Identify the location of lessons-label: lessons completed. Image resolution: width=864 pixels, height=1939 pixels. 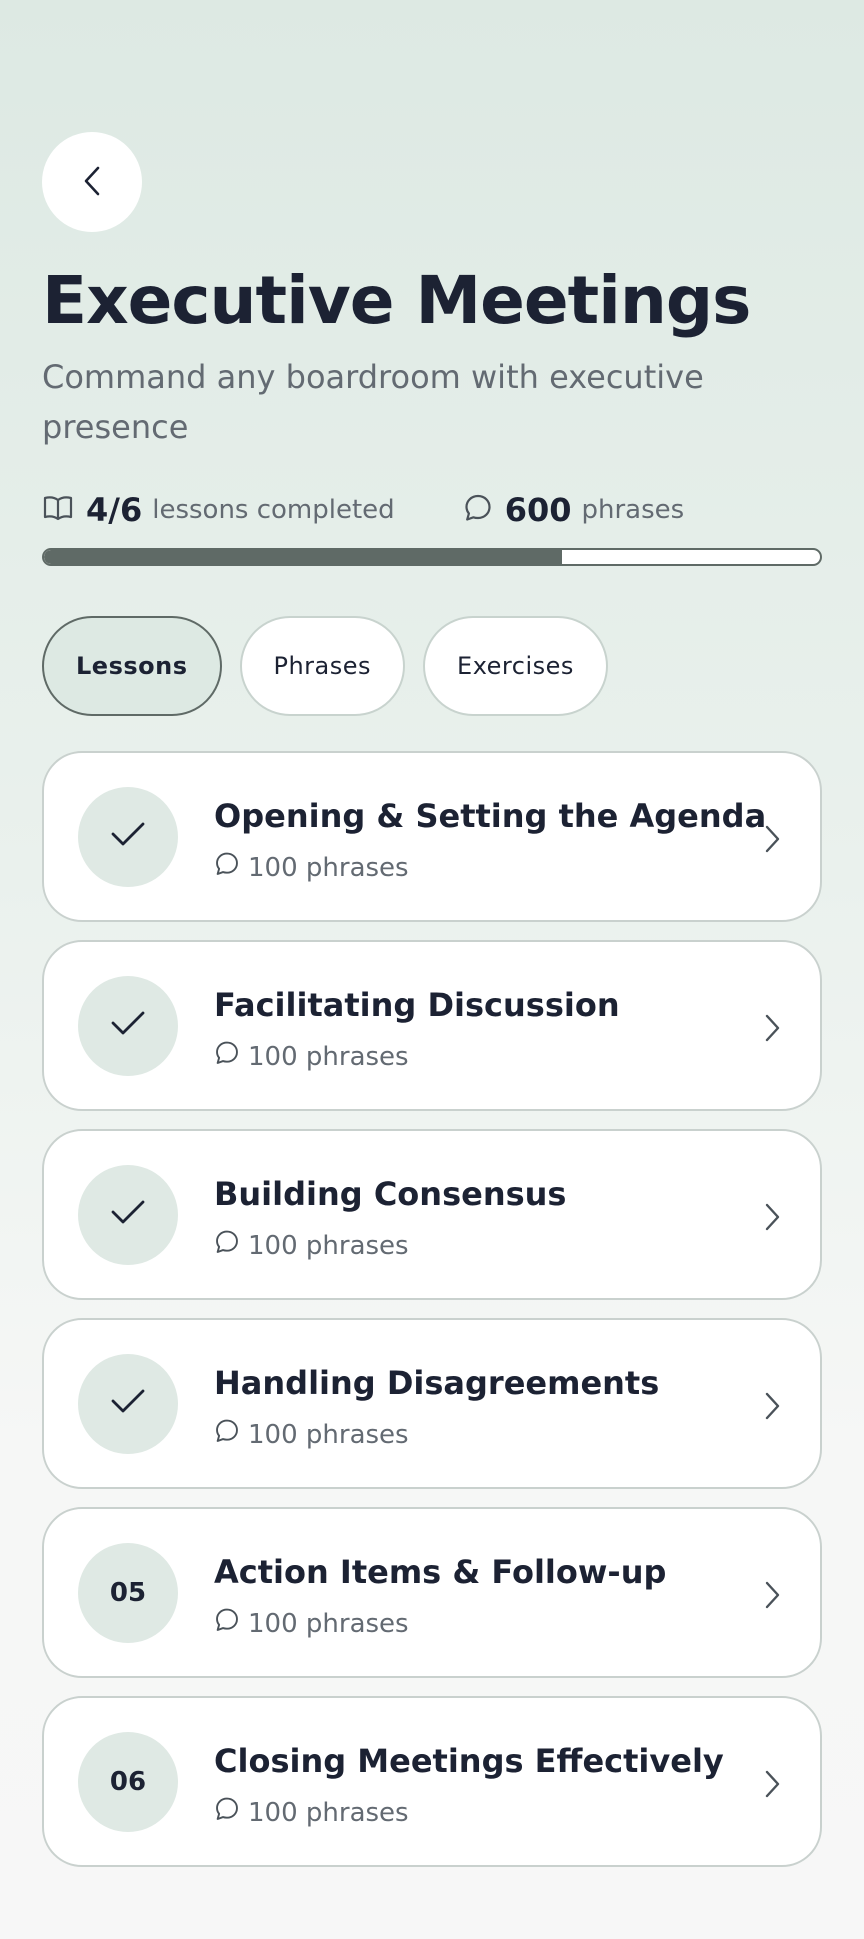
(273, 510).